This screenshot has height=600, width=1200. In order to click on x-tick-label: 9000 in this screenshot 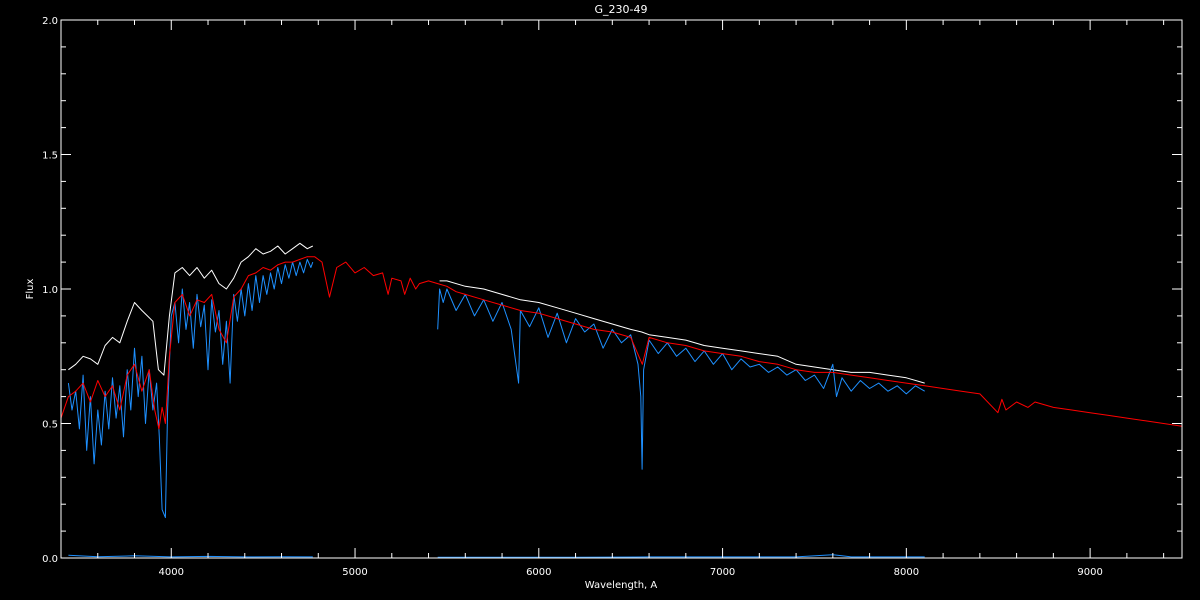, I will do `click(1089, 572)`.